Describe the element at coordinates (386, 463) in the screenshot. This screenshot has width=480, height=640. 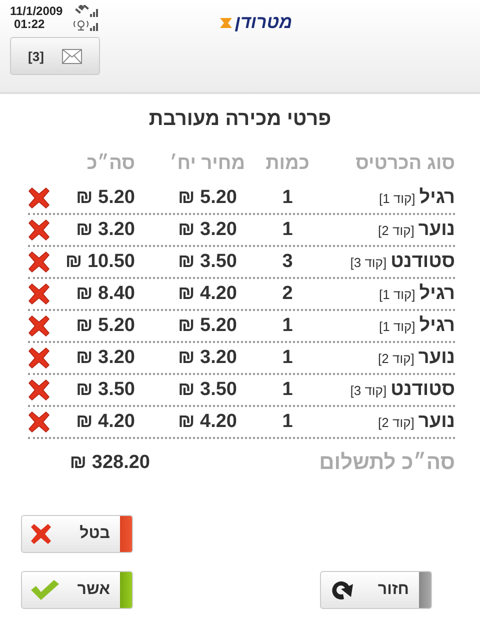
I see `total-label: סה״כ לתשלום` at that location.